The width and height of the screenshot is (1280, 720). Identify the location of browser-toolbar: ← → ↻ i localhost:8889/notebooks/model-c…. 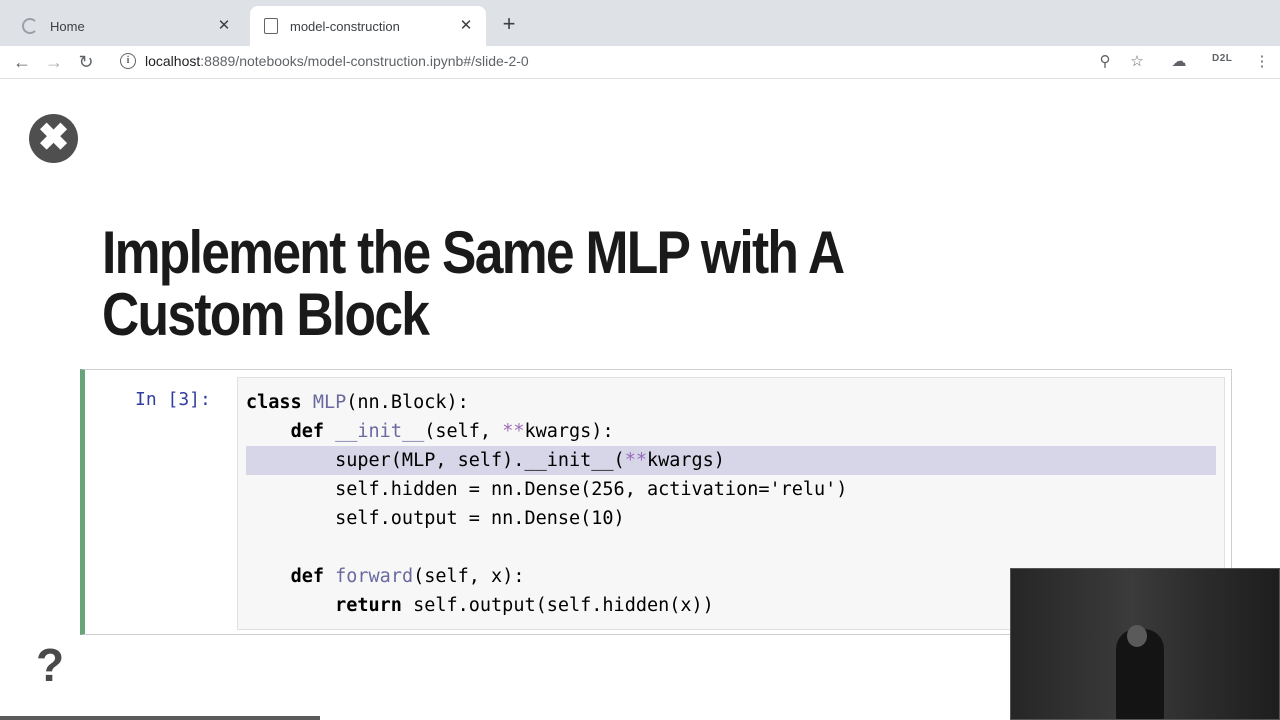
(640, 62).